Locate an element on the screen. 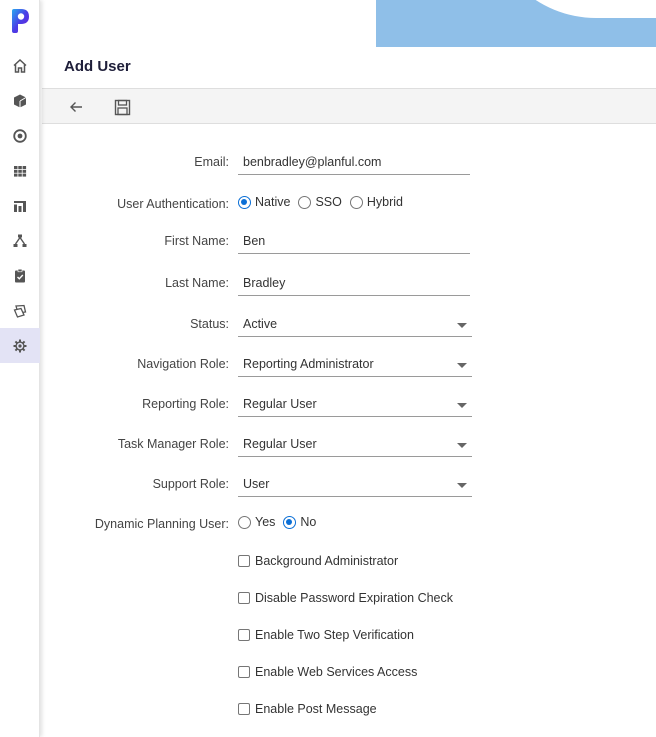 This screenshot has width=656, height=737. sidebar-item-layers is located at coordinates (20, 310).